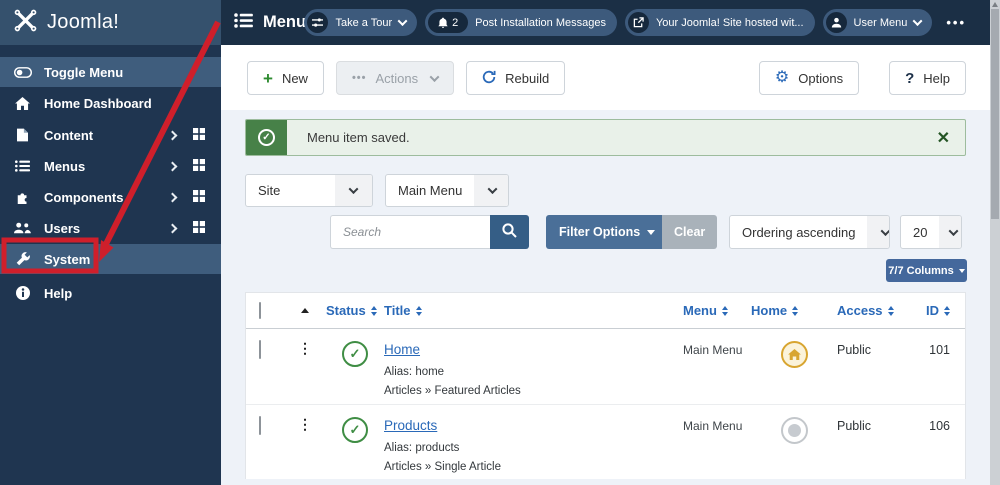 Image resolution: width=1000 pixels, height=485 pixels. I want to click on ellipsis-icon: •••, so click(359, 78).